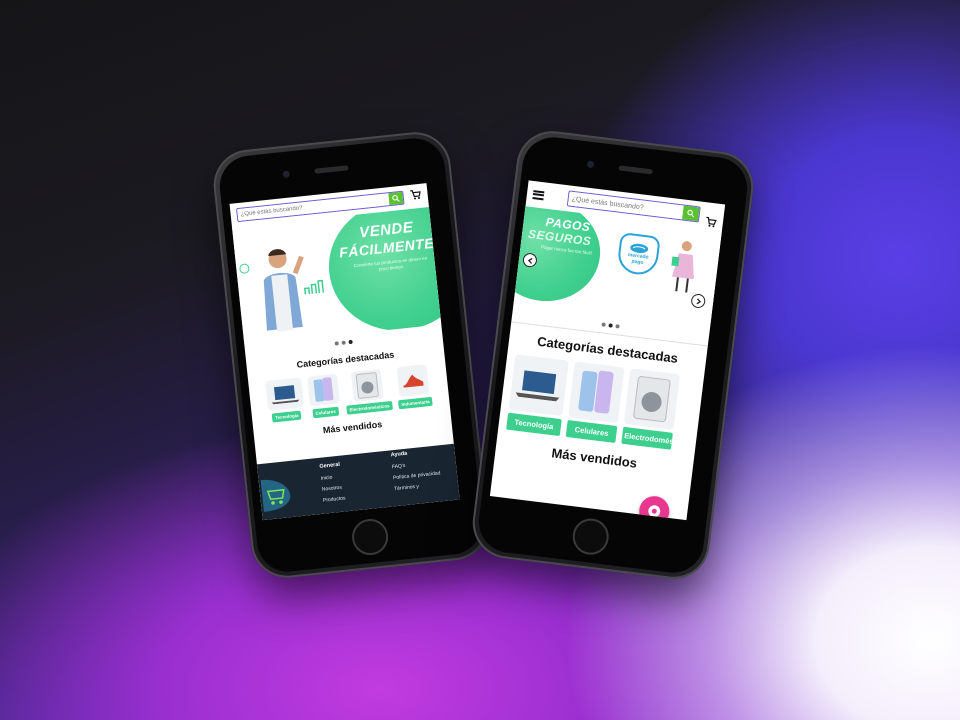 The height and width of the screenshot is (720, 960). I want to click on footer-link: Términos y, so click(418, 487).